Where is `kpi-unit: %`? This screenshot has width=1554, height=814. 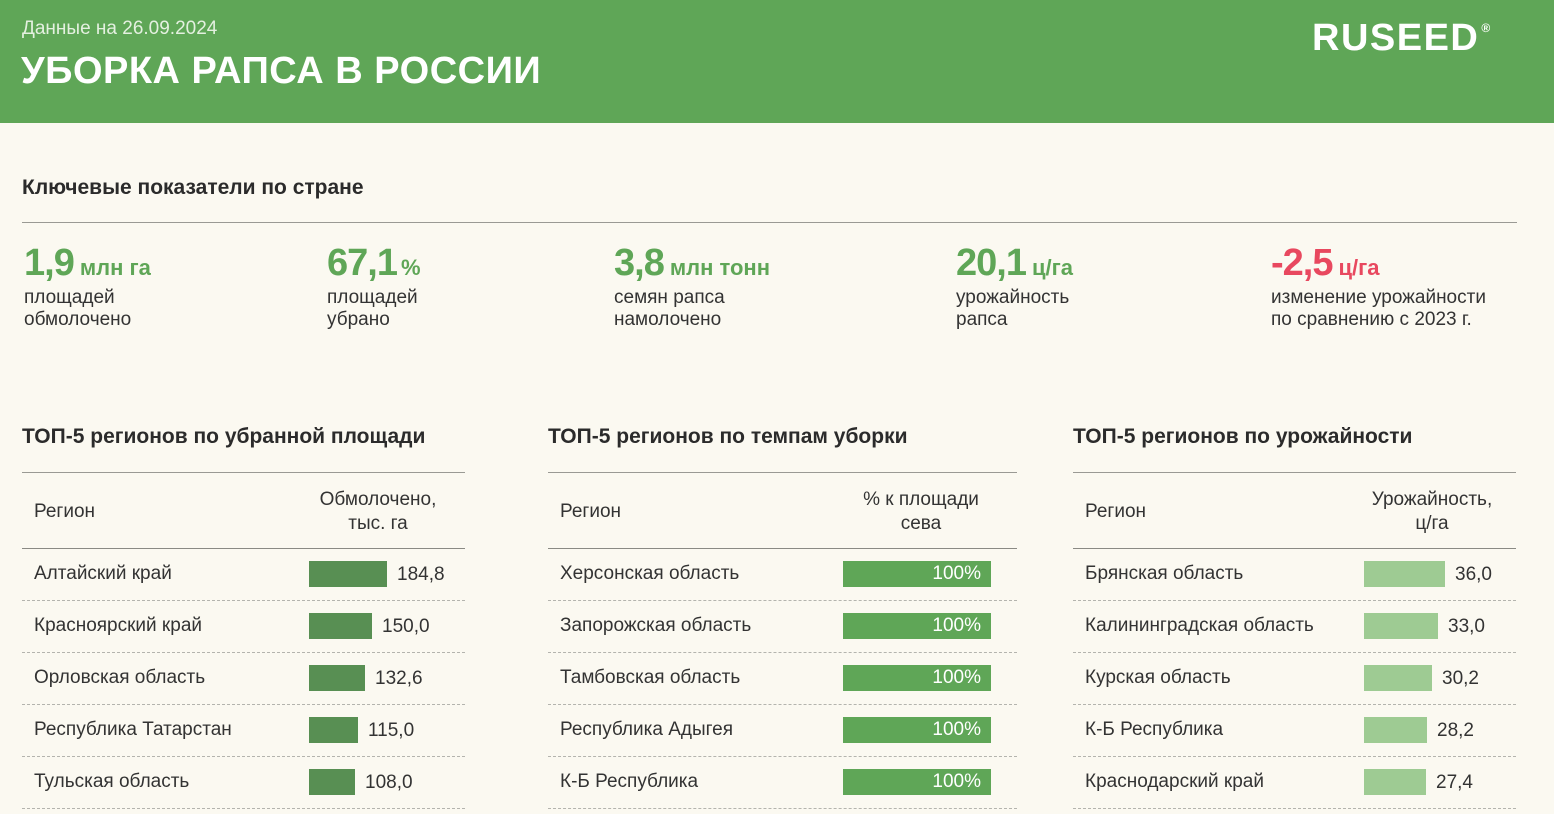 kpi-unit: % is located at coordinates (410, 267).